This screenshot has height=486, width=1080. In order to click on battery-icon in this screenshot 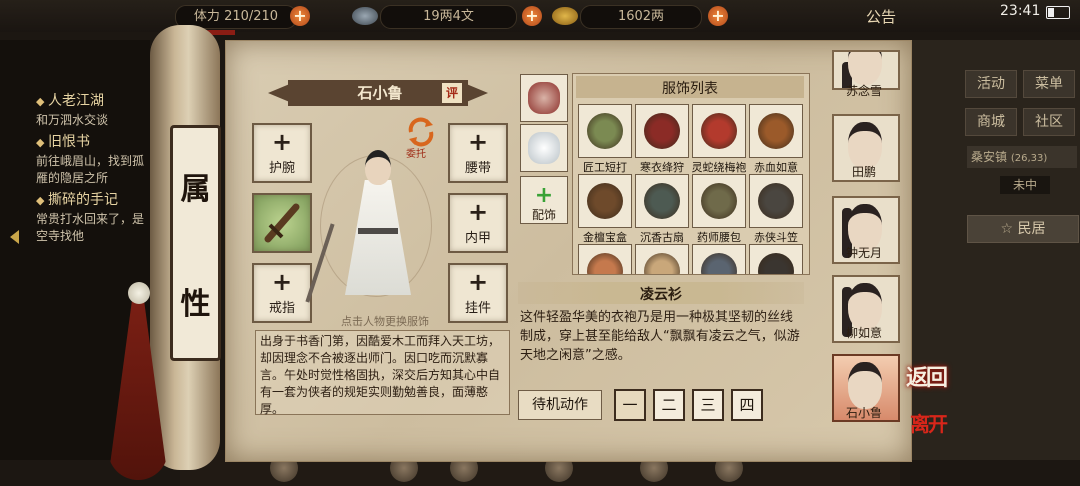, I will do `click(1058, 12)`.